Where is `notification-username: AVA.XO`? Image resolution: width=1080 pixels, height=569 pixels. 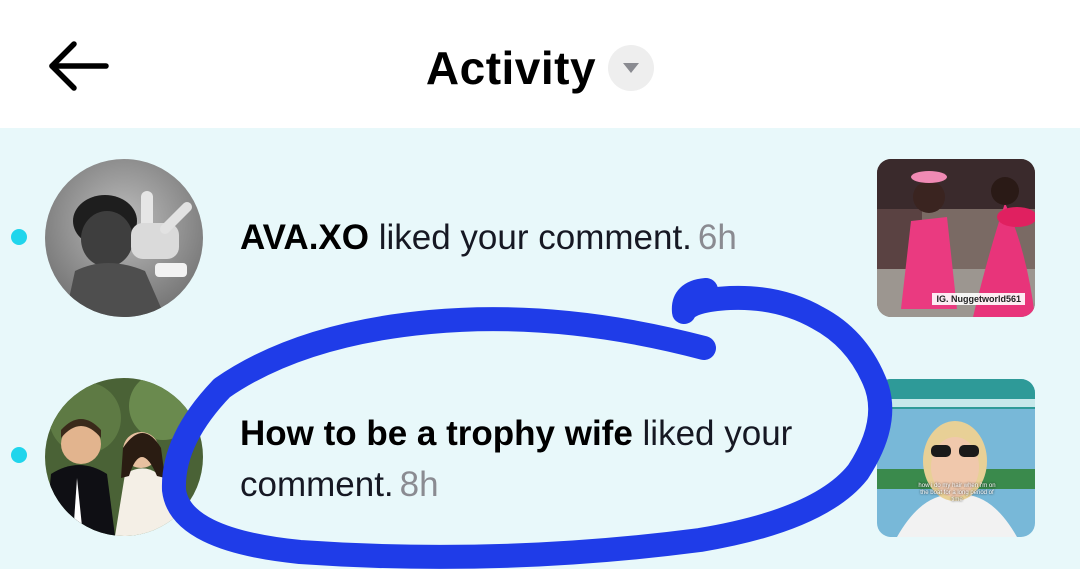
notification-username: AVA.XO is located at coordinates (304, 237).